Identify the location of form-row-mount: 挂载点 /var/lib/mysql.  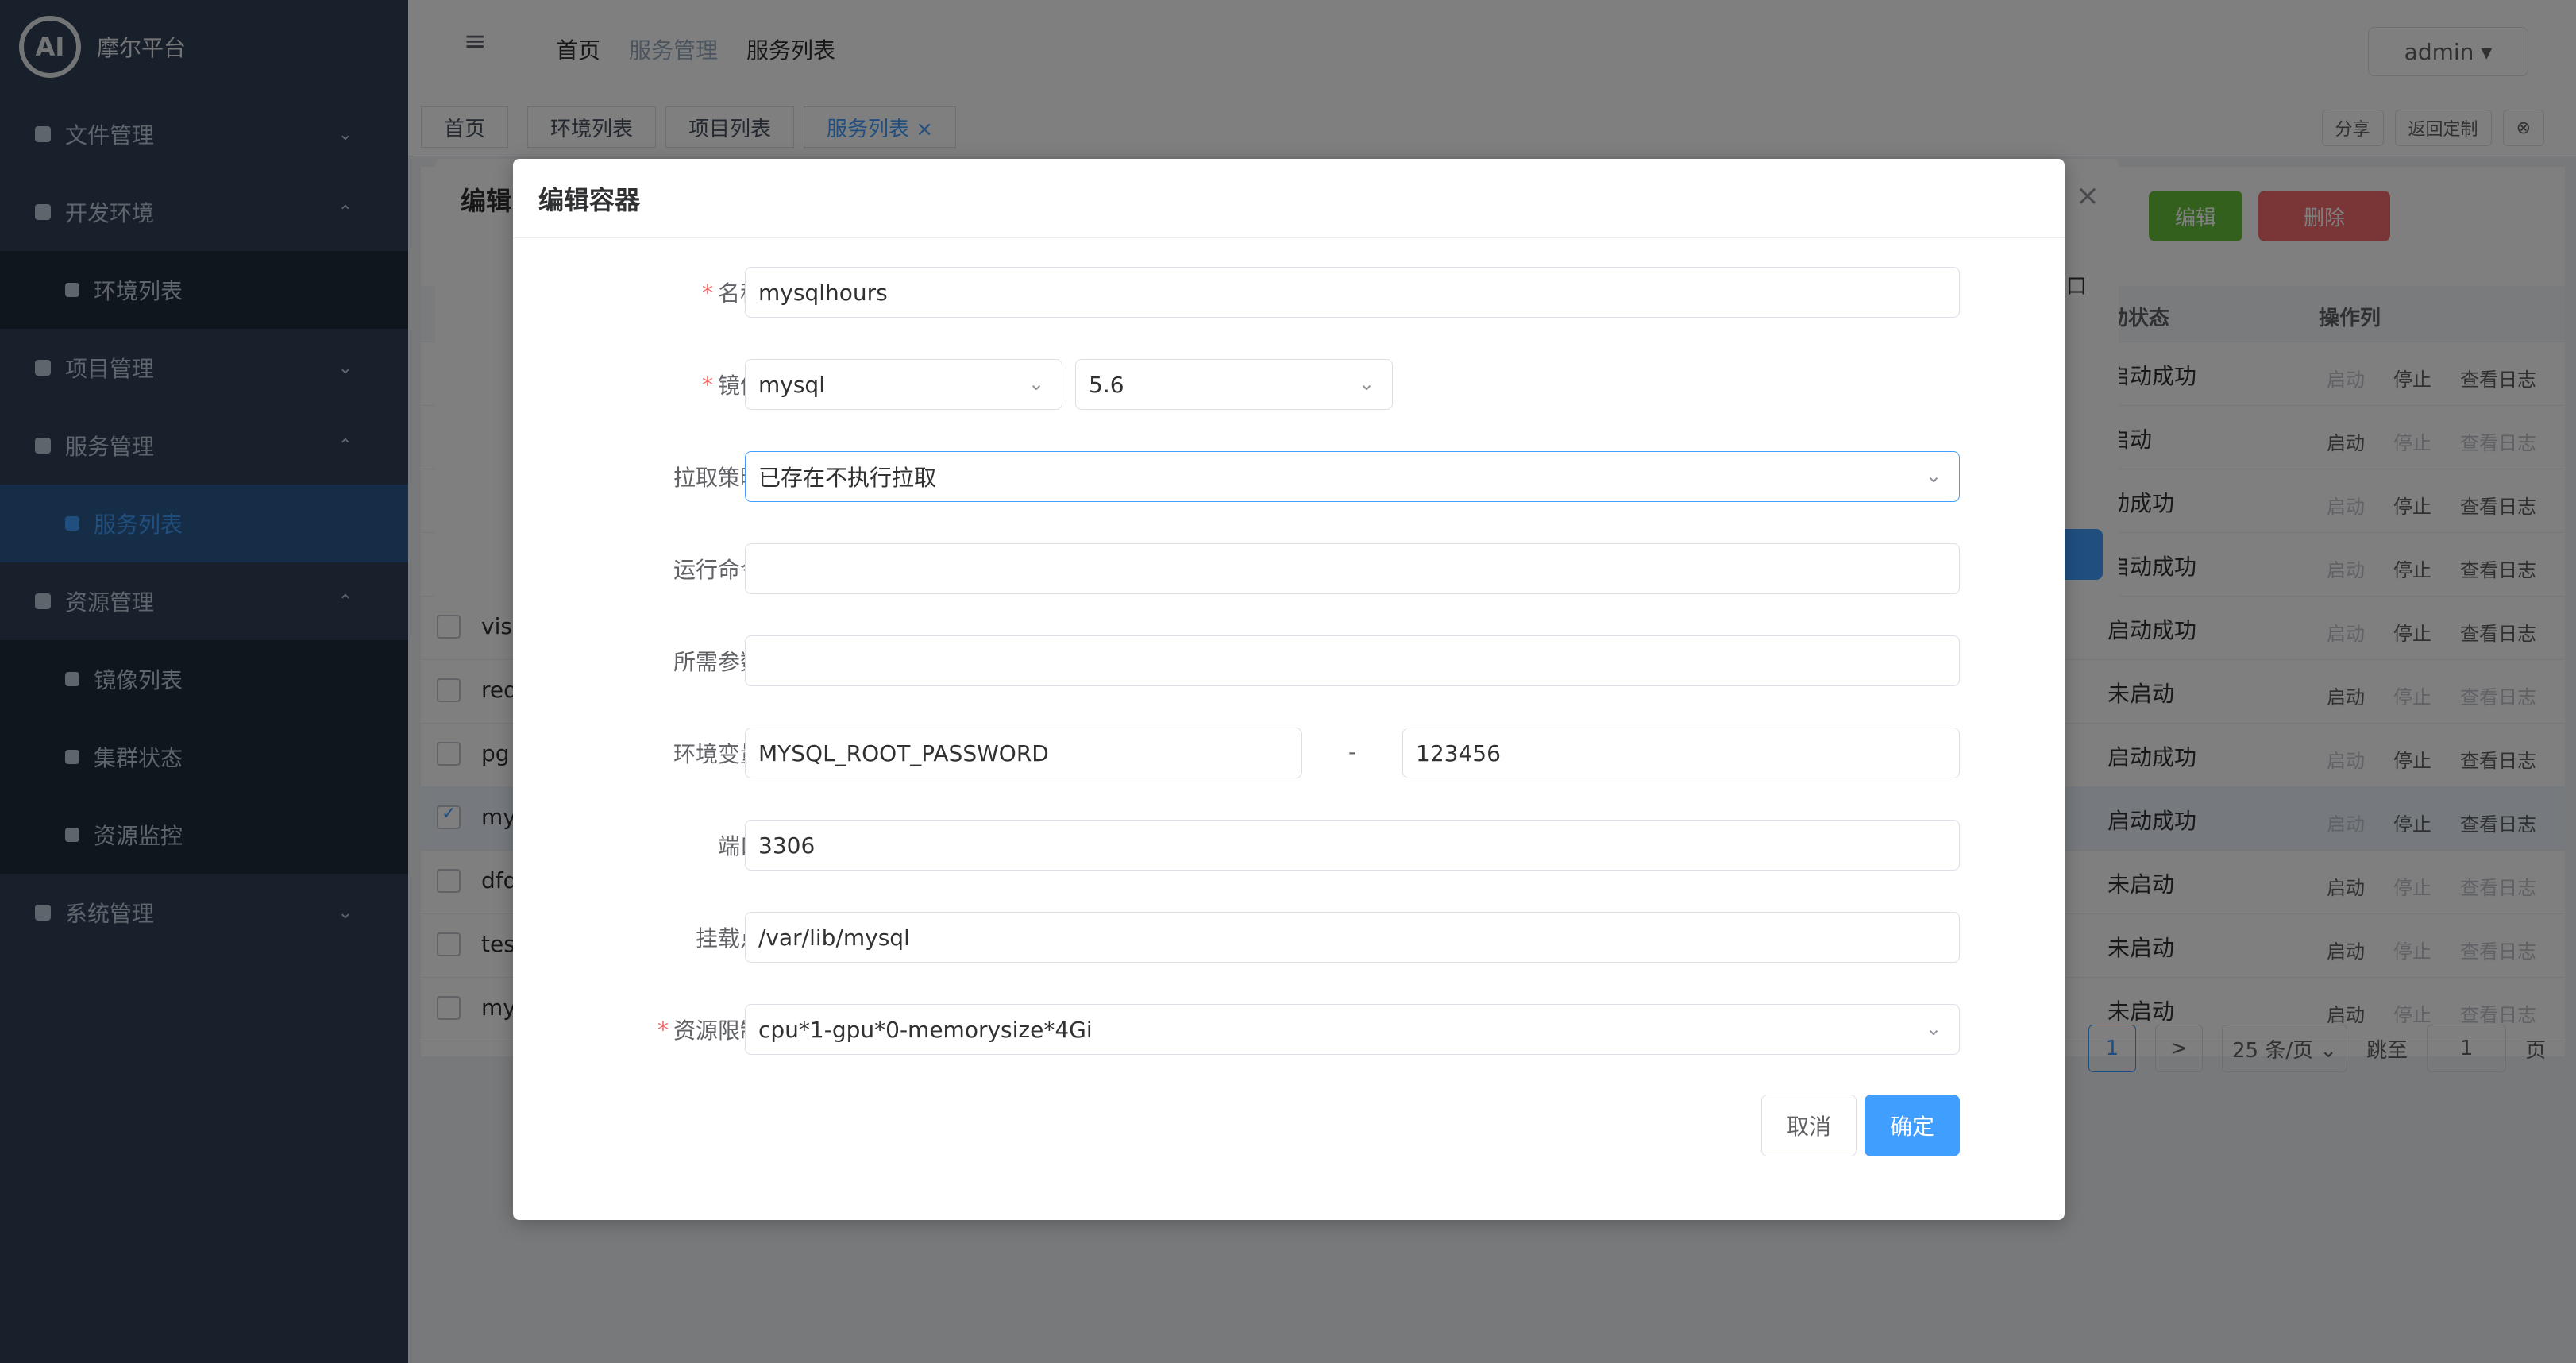
(1289, 937).